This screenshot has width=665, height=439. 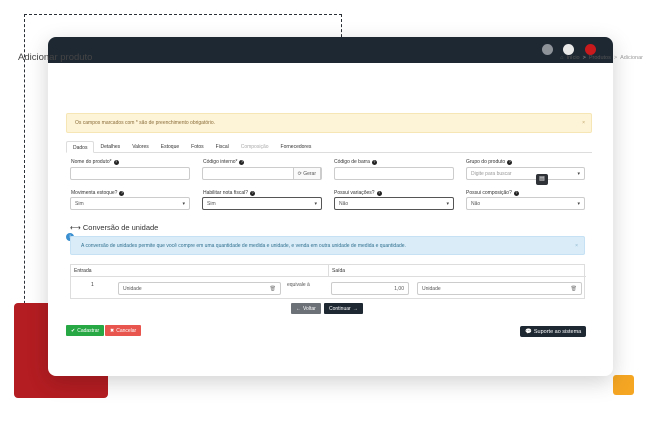 I want to click on arrows-horizontal-icon: ⟷, so click(x=75, y=227).